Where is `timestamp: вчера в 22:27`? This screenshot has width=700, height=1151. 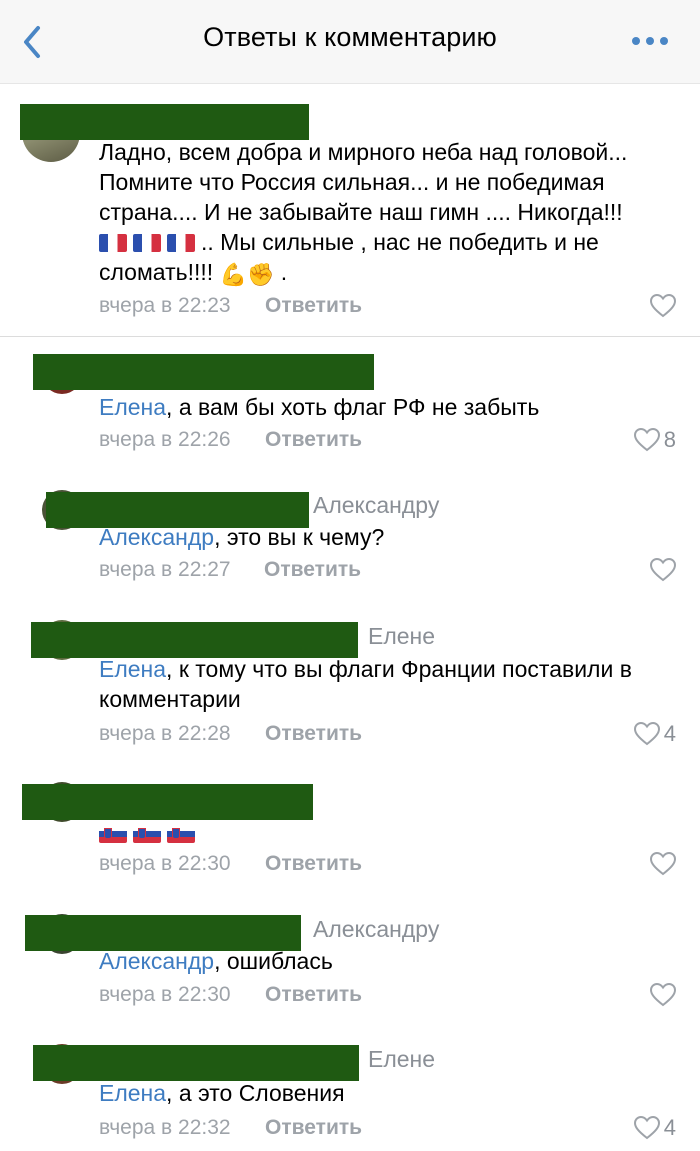 timestamp: вчера в 22:27 is located at coordinates (165, 569).